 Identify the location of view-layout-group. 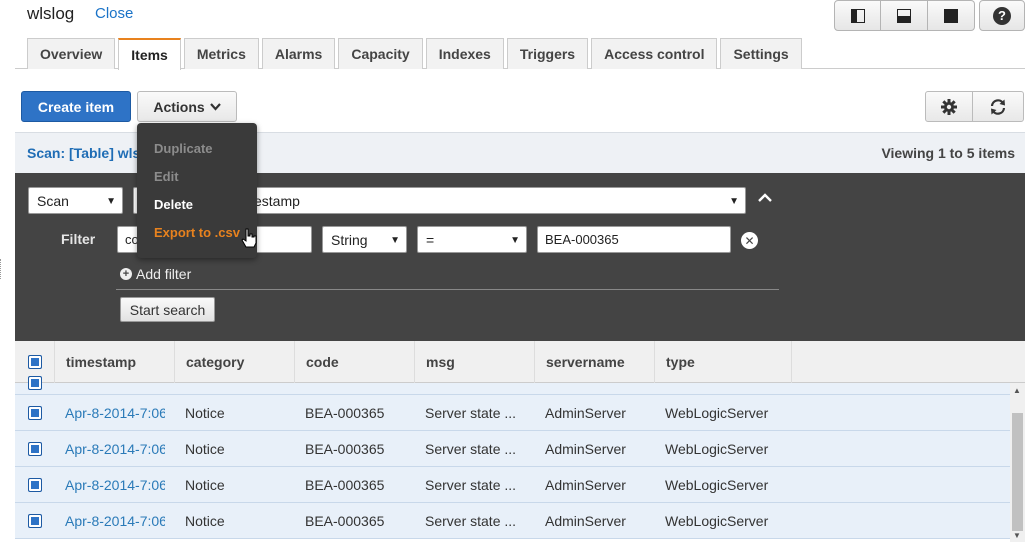
(904, 15).